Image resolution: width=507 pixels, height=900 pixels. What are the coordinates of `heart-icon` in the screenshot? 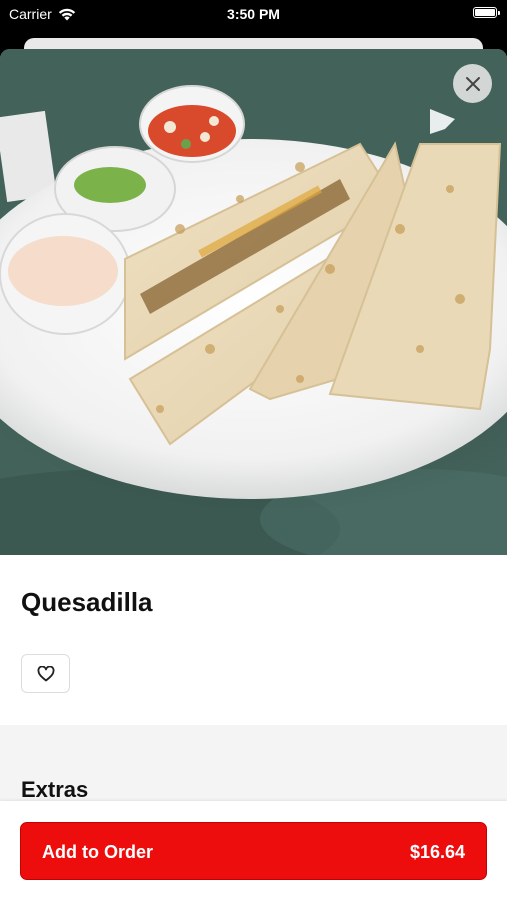 It's located at (45, 673).